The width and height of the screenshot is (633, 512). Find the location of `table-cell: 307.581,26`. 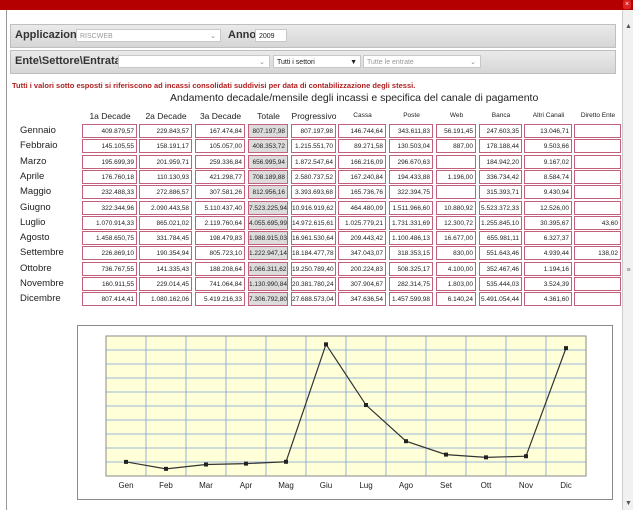

table-cell: 307.581,26 is located at coordinates (220, 192).